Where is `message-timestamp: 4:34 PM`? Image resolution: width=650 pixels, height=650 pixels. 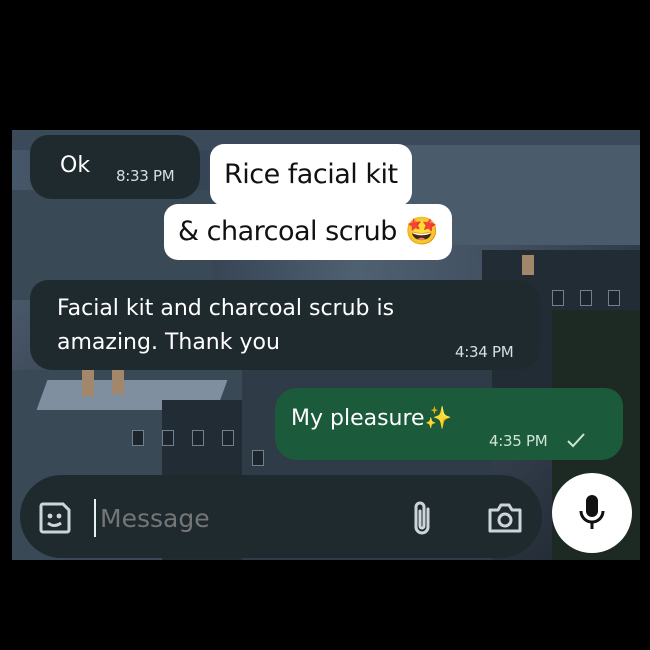
message-timestamp: 4:34 PM is located at coordinates (484, 352).